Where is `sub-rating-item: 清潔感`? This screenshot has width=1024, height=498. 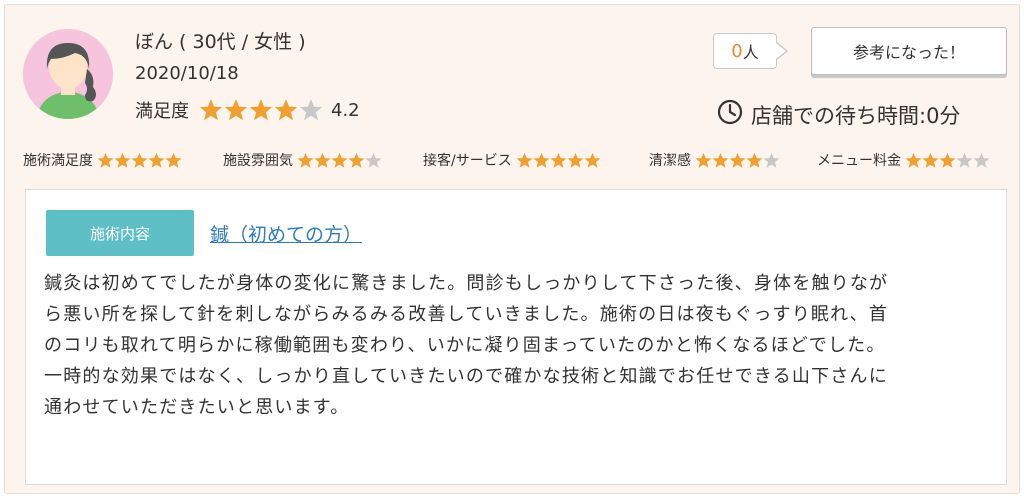
sub-rating-item: 清潔感 is located at coordinates (714, 160).